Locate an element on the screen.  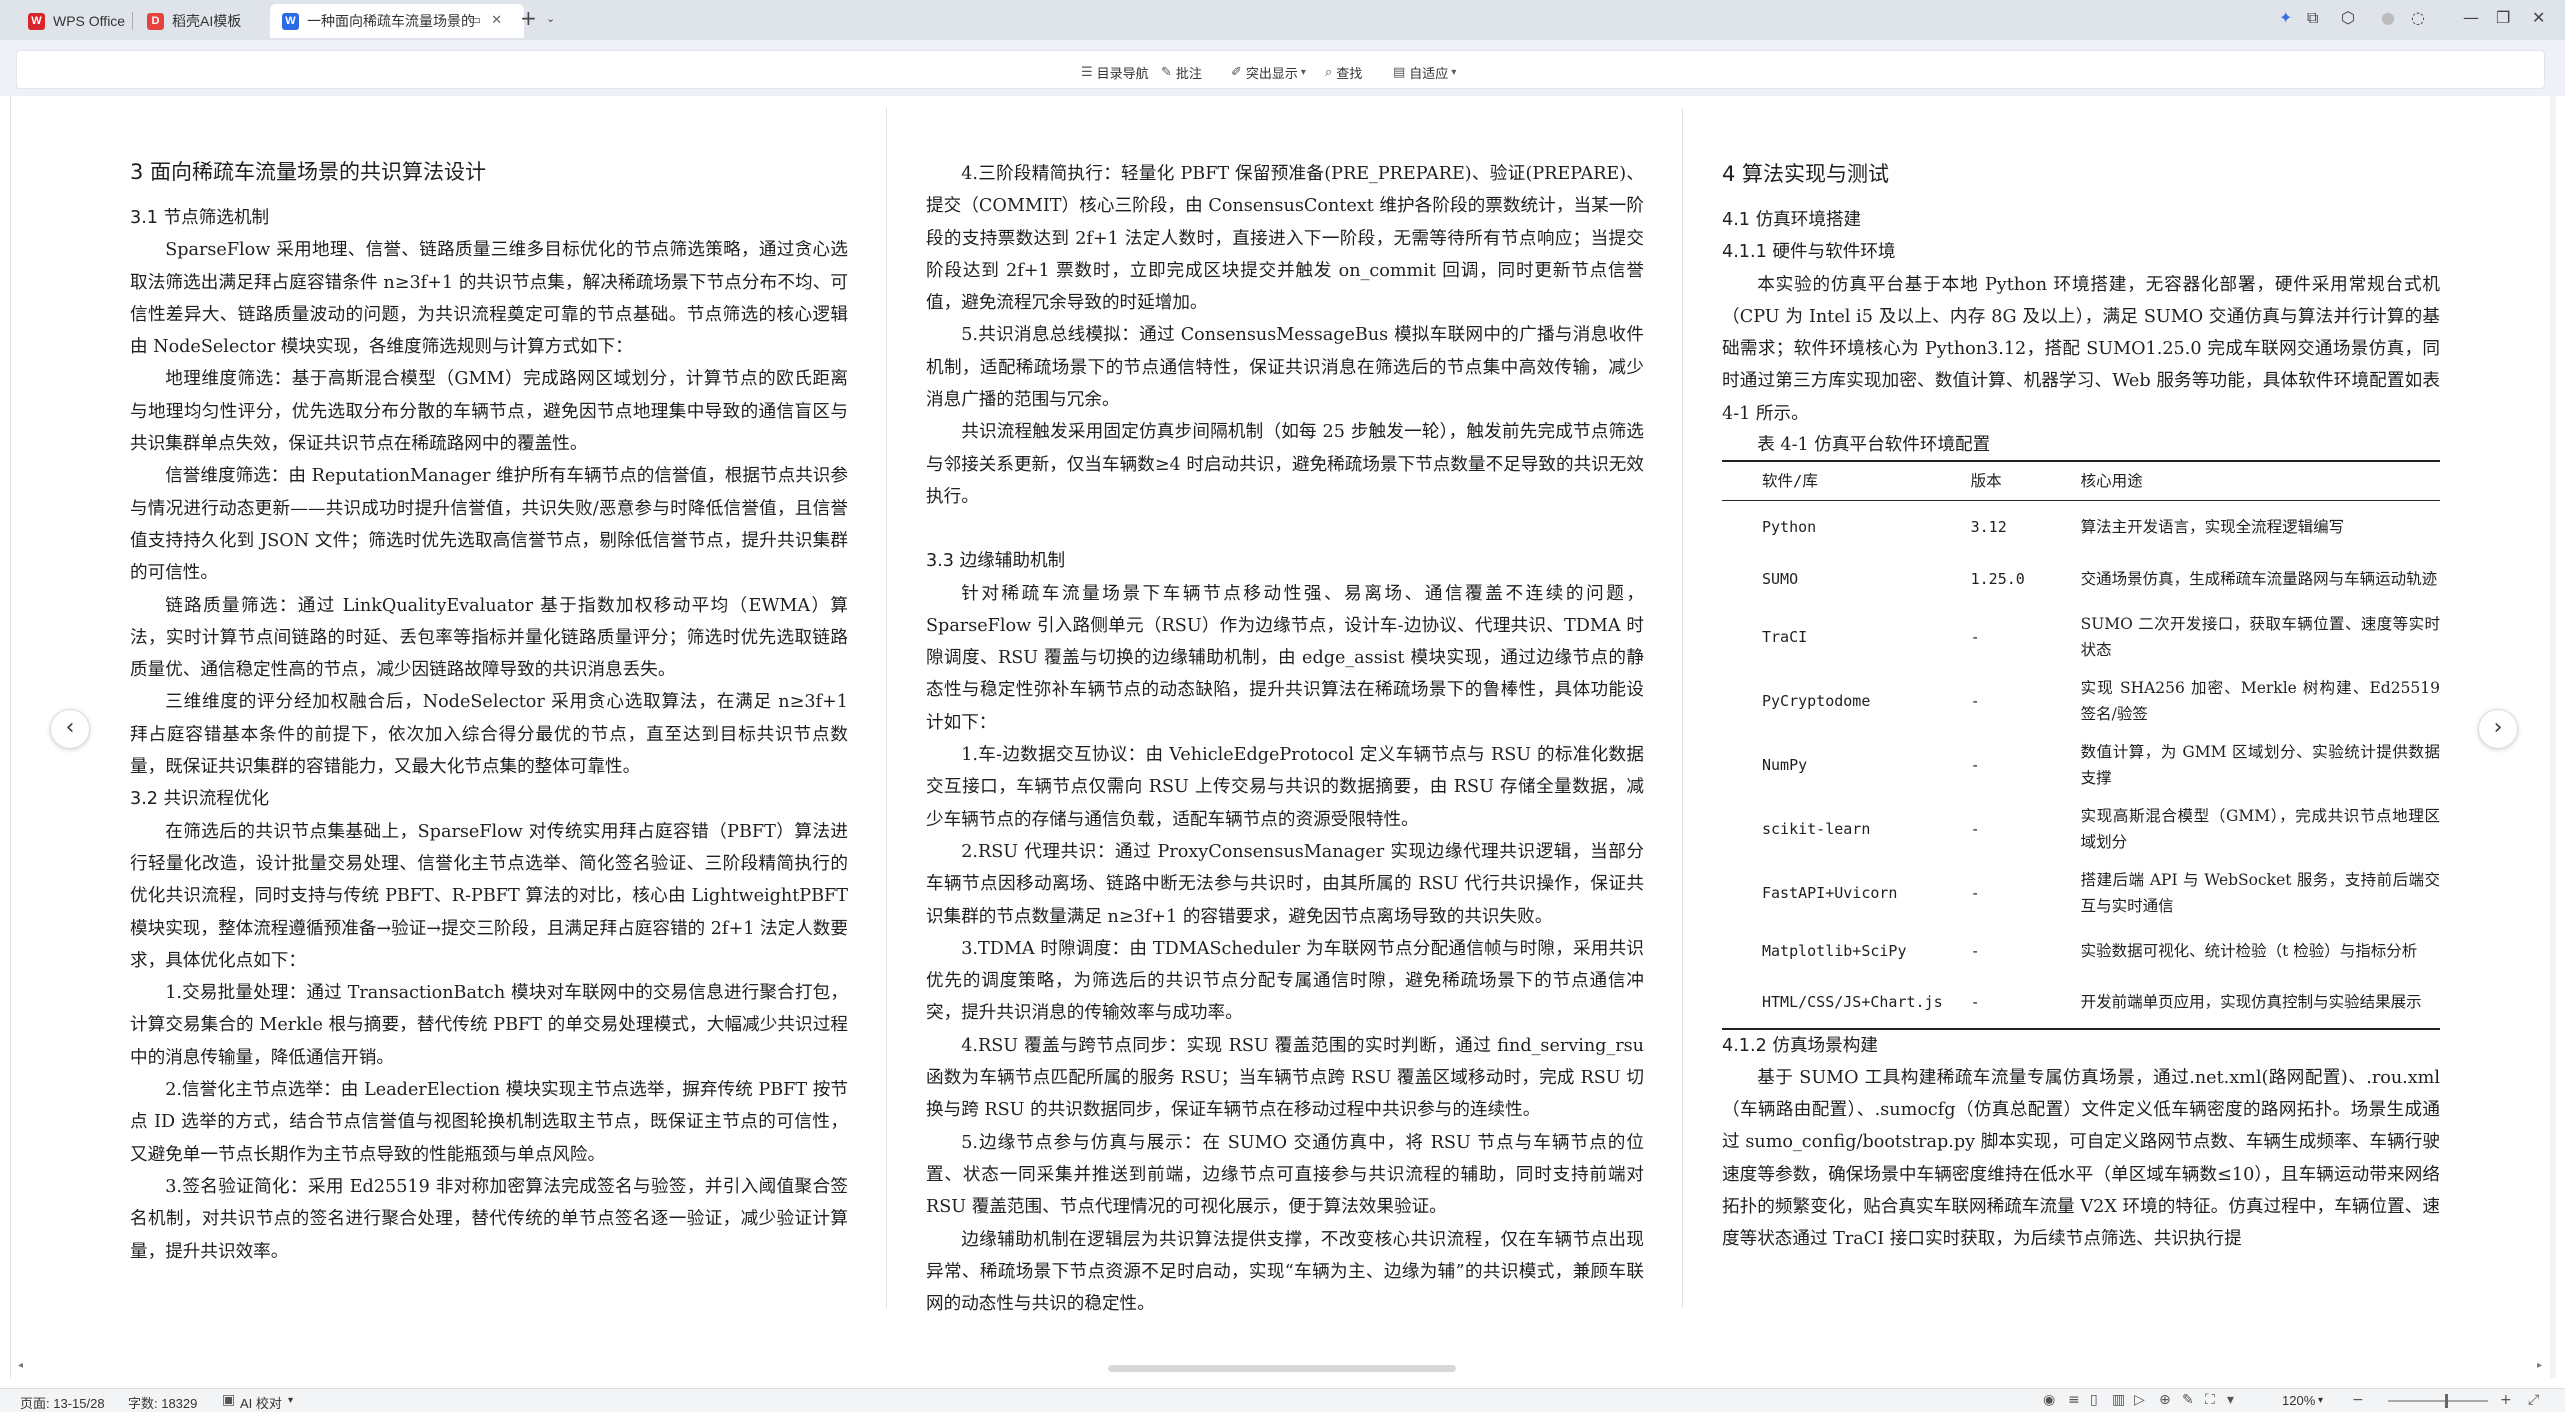
next-page-button: › is located at coordinates (2498, 729).